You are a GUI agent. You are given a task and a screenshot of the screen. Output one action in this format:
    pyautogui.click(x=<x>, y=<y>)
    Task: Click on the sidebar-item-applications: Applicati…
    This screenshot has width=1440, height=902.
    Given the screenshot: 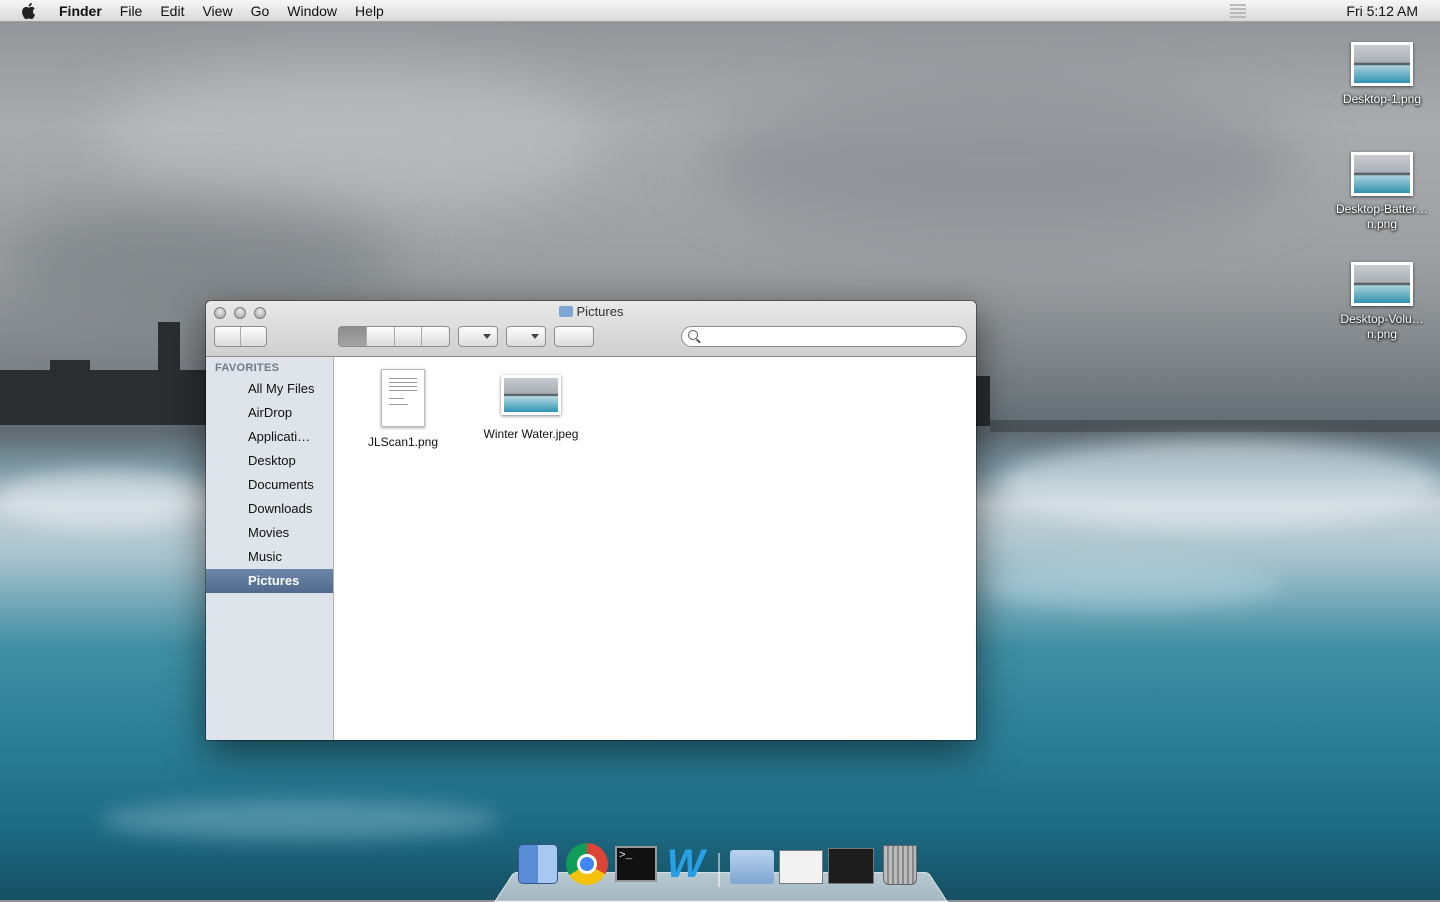 What is the action you would take?
    pyautogui.click(x=269, y=437)
    